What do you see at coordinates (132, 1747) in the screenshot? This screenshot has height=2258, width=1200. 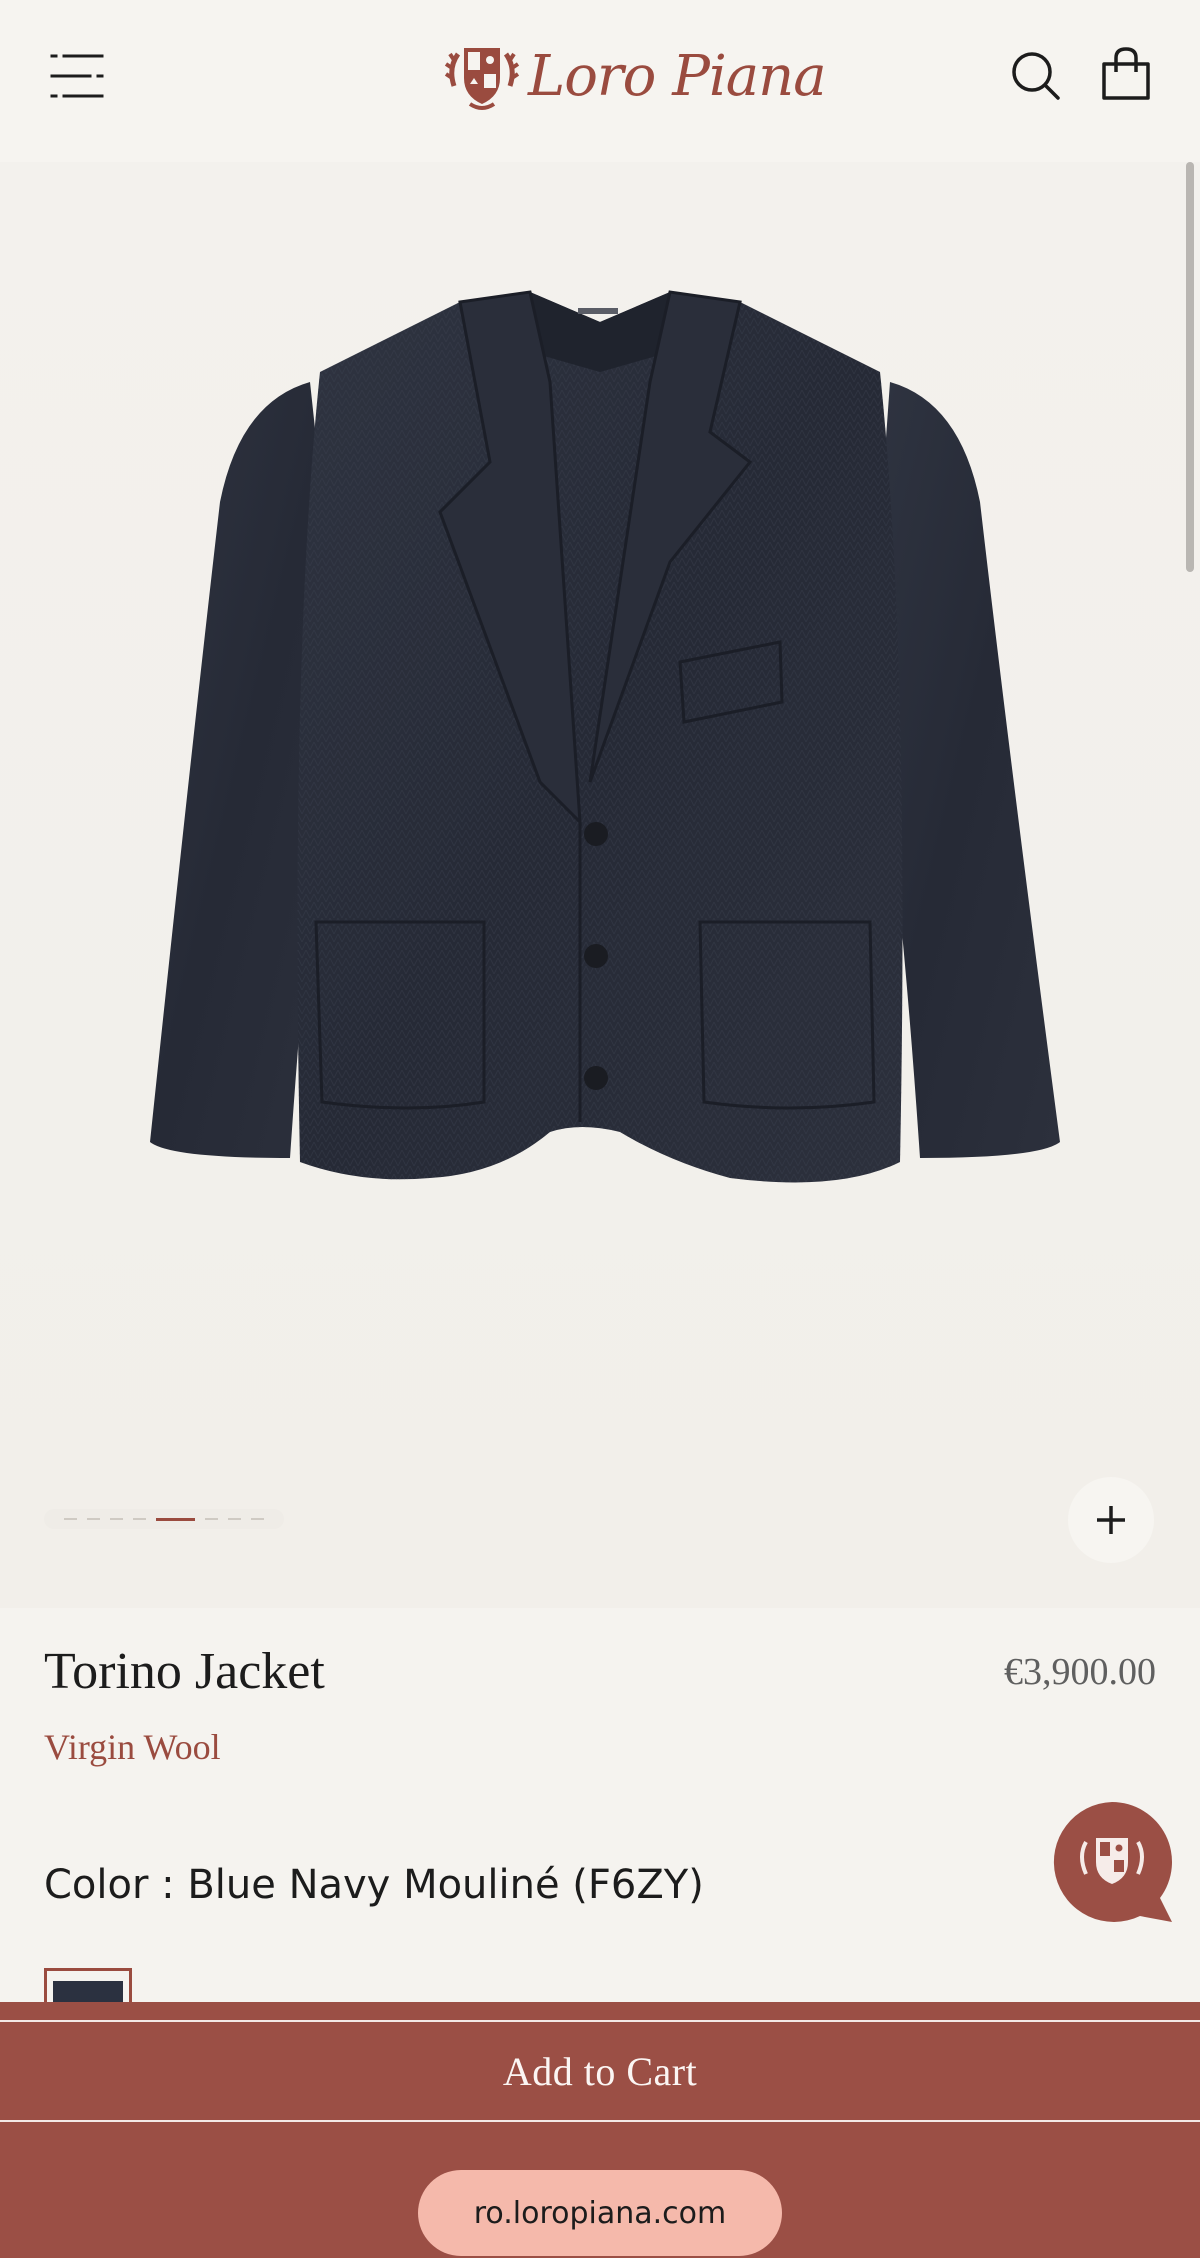 I see `product-material: Virgin Wool` at bounding box center [132, 1747].